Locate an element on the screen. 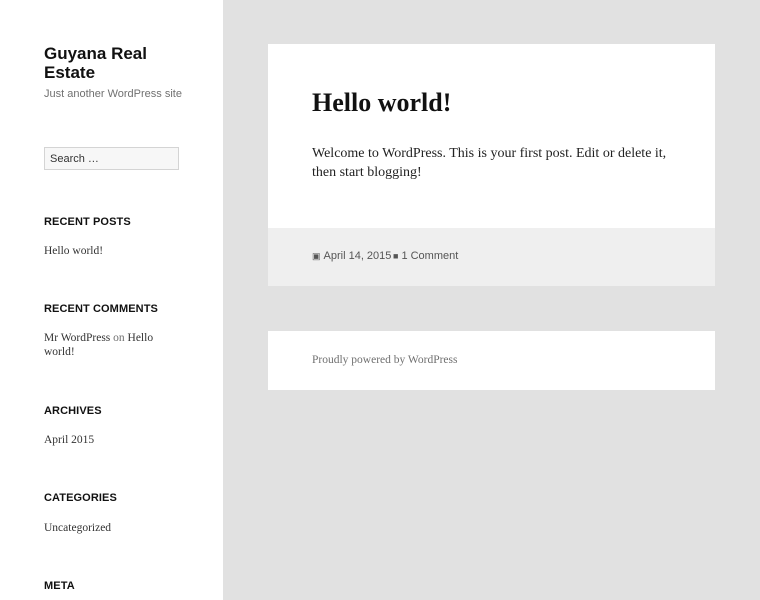  comment-author-link: Mr WordPress is located at coordinates (77, 338).